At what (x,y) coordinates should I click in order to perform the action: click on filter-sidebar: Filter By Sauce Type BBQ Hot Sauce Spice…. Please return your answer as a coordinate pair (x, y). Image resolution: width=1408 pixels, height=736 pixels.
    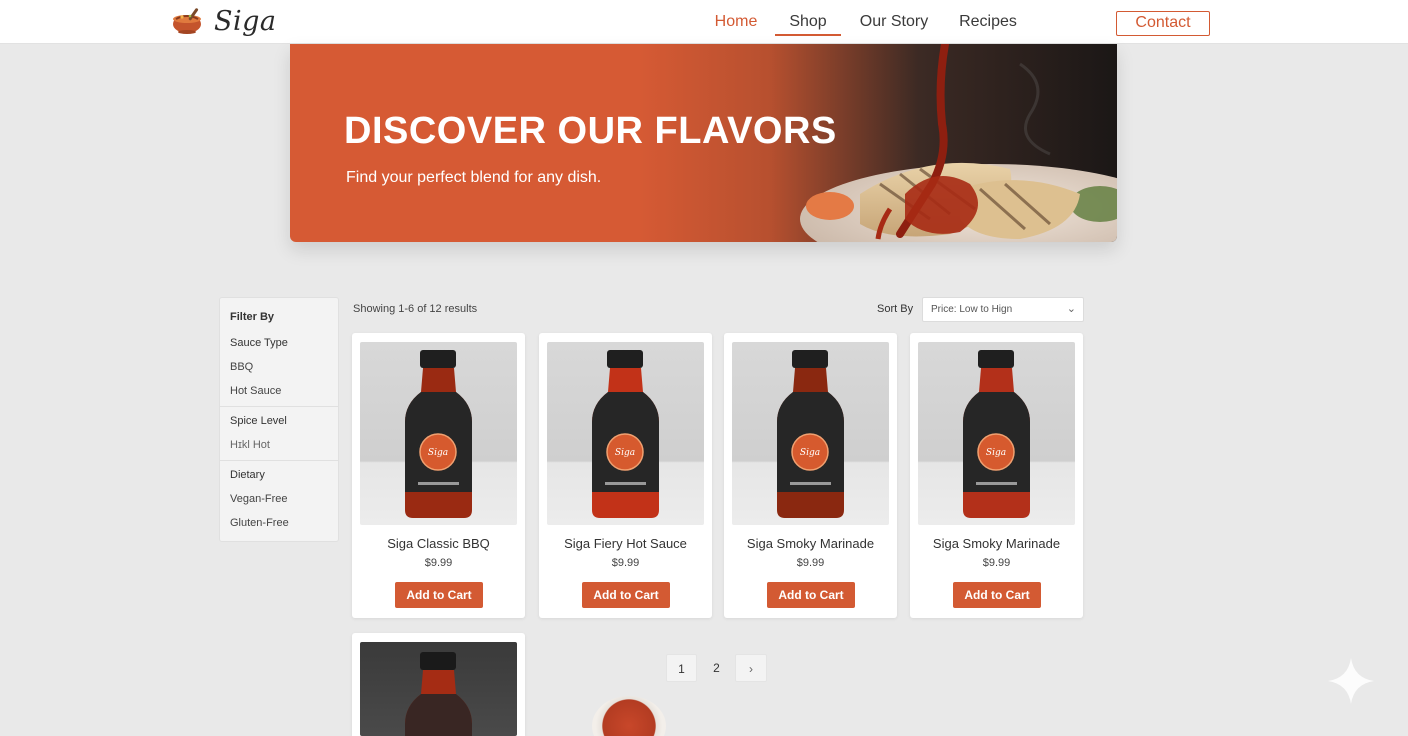
    Looking at the image, I should click on (279, 419).